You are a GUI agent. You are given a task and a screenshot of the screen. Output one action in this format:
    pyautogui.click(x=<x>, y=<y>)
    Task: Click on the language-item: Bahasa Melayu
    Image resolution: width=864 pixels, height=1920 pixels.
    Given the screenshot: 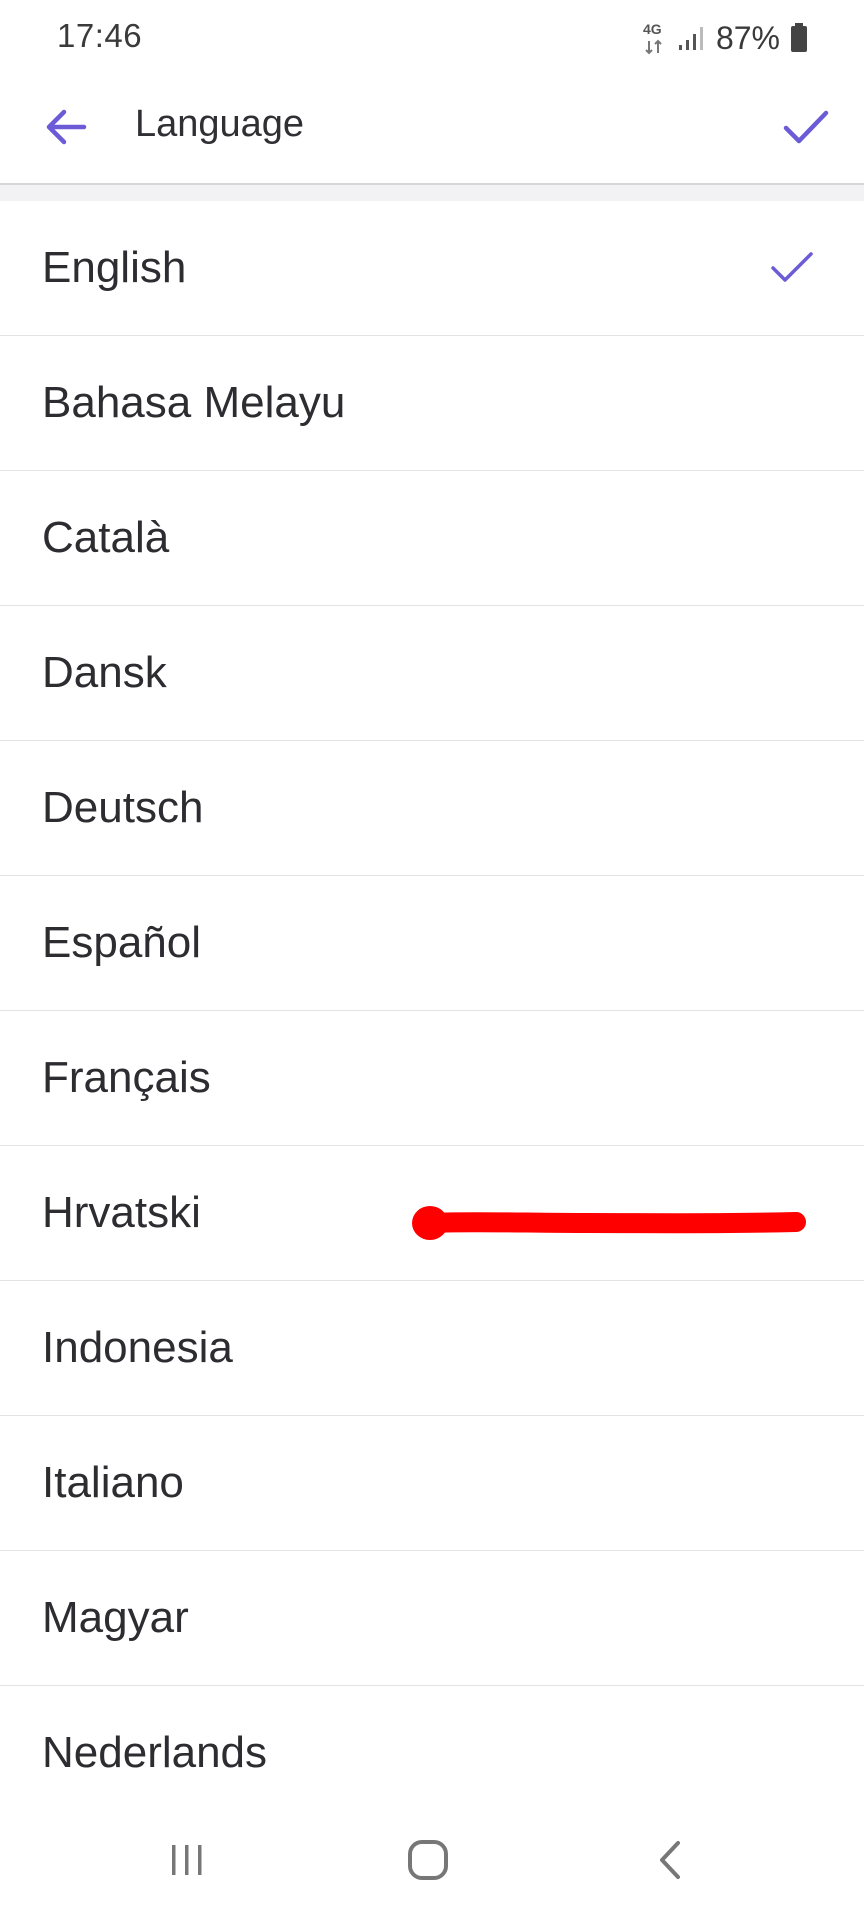 What is the action you would take?
    pyautogui.click(x=432, y=403)
    